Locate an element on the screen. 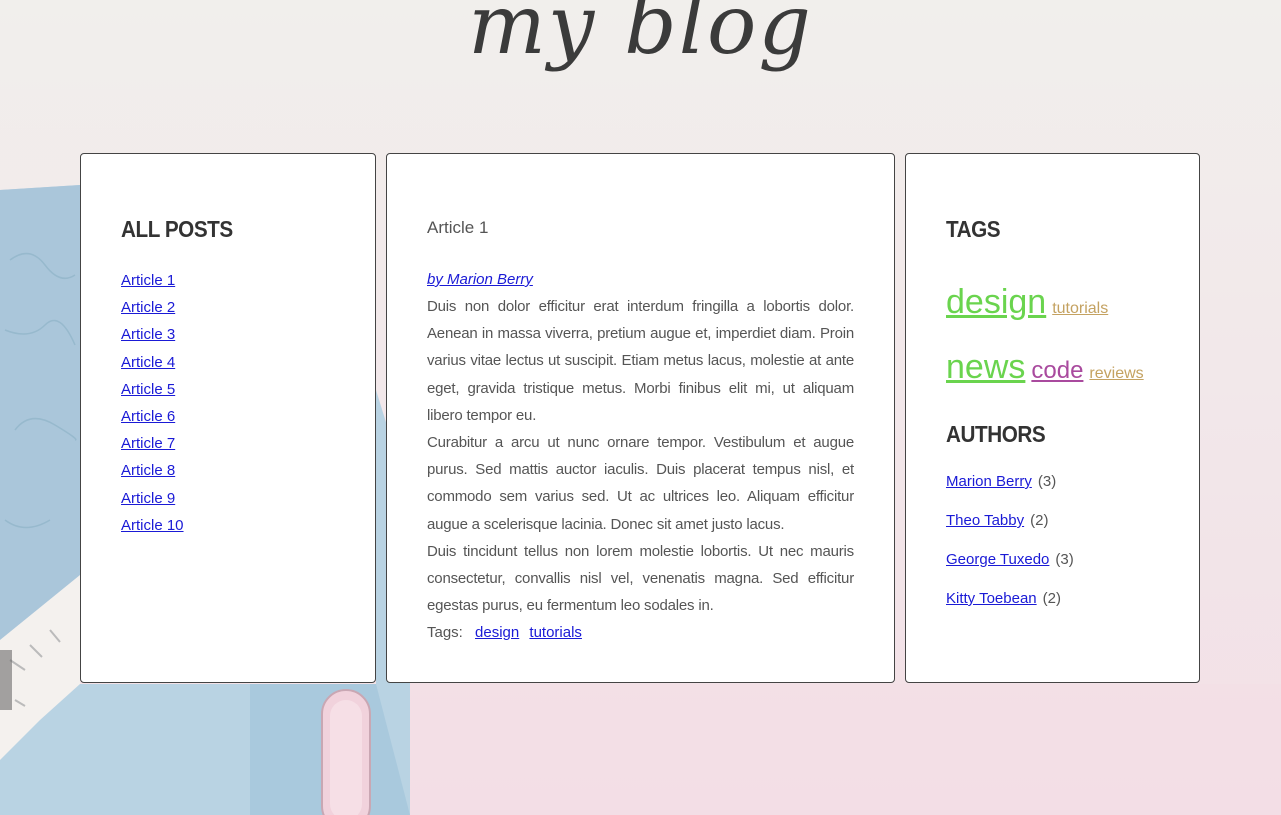 The width and height of the screenshot is (1281, 815). list-item: Marion Berry (3) is located at coordinates (1052, 487).